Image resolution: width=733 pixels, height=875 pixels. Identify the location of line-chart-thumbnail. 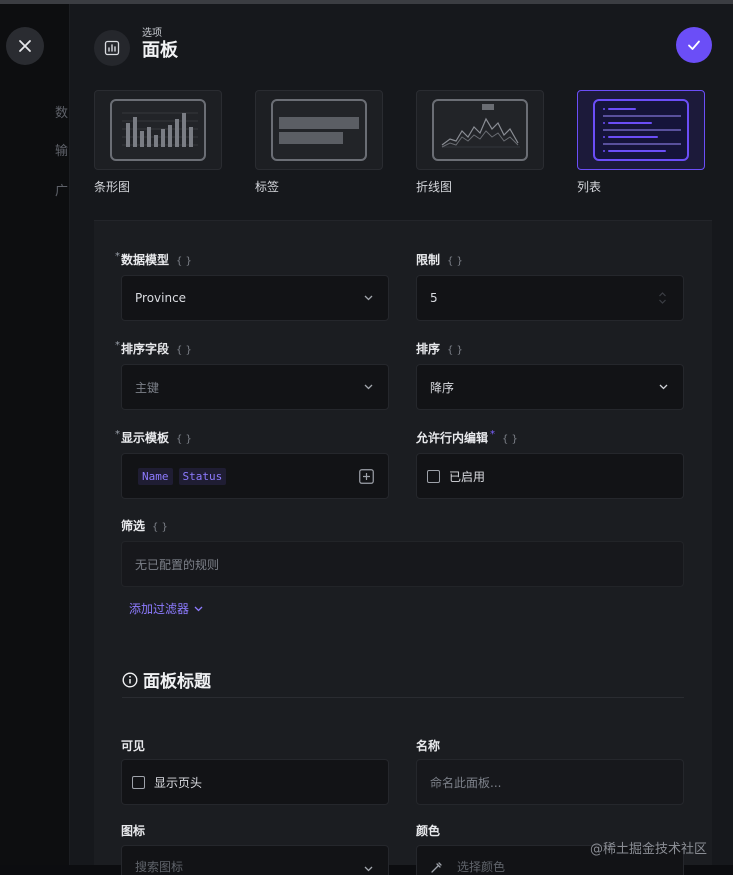
(480, 130).